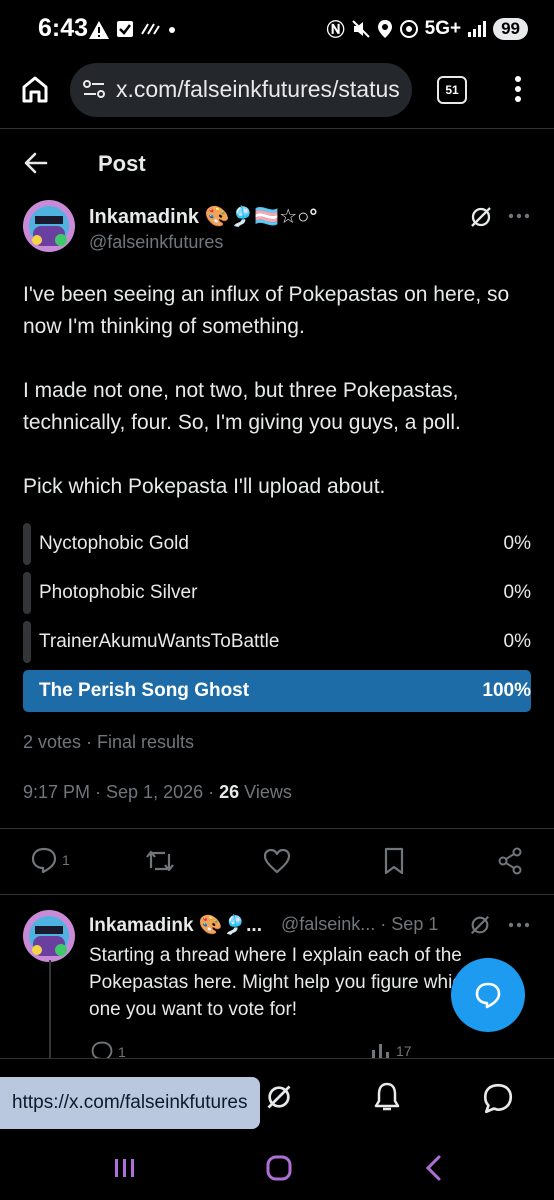 The image size is (554, 1200). I want to click on status-indicators: Ⓝ 5G+ 99, so click(427, 29).